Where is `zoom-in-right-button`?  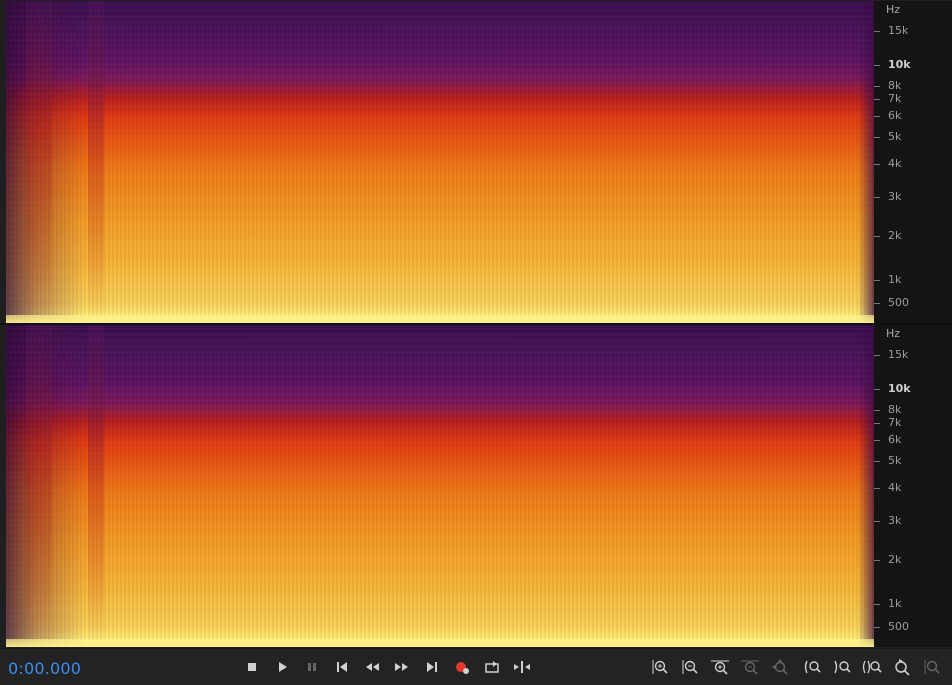
zoom-in-right-button is located at coordinates (842, 667).